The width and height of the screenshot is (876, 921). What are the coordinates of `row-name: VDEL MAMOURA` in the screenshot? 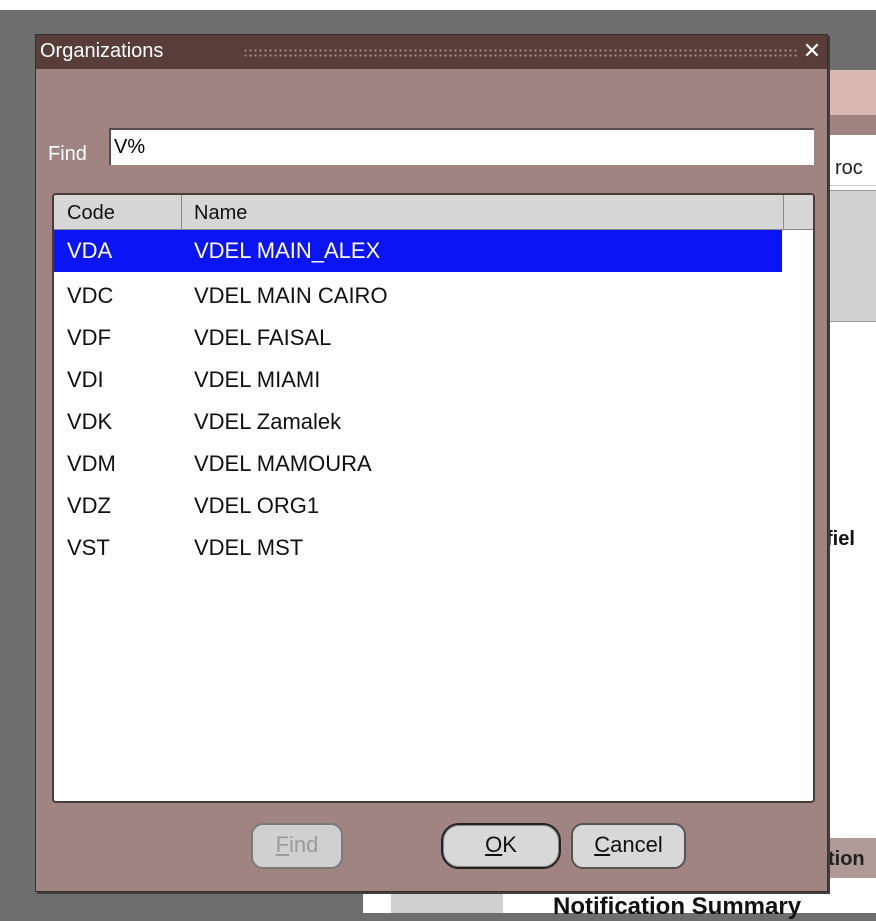 It's located at (283, 463).